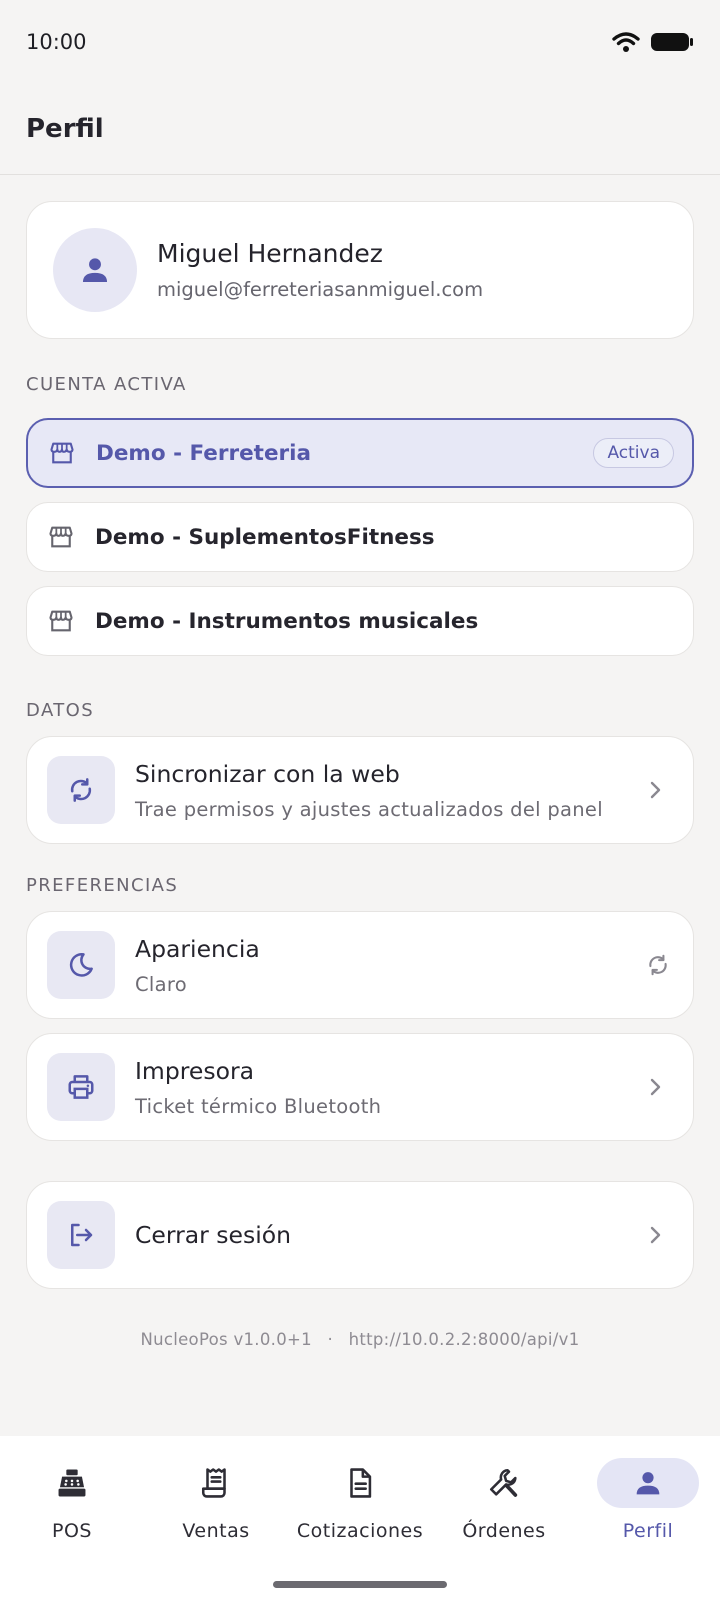 Image resolution: width=720 pixels, height=1603 pixels. What do you see at coordinates (60, 710) in the screenshot?
I see `section-label-data: DATOS` at bounding box center [60, 710].